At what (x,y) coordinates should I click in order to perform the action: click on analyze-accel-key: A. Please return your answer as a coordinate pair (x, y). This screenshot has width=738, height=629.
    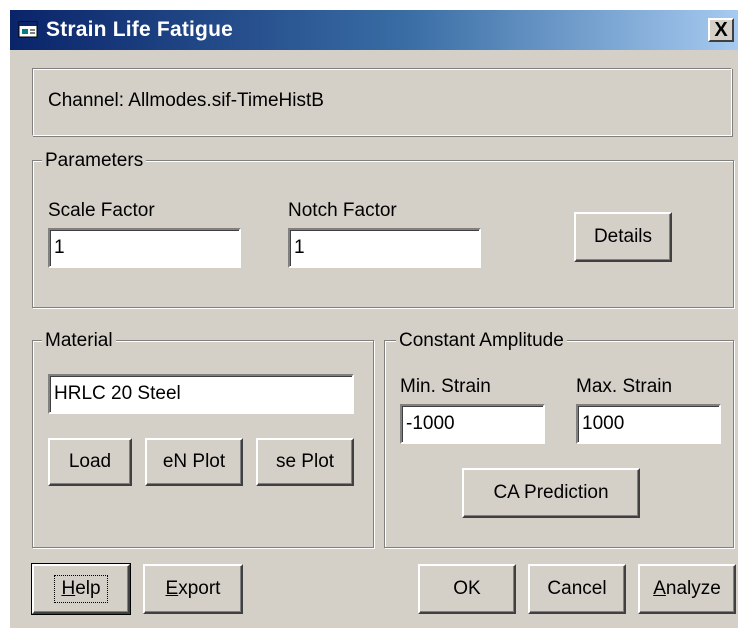
    Looking at the image, I should click on (659, 588).